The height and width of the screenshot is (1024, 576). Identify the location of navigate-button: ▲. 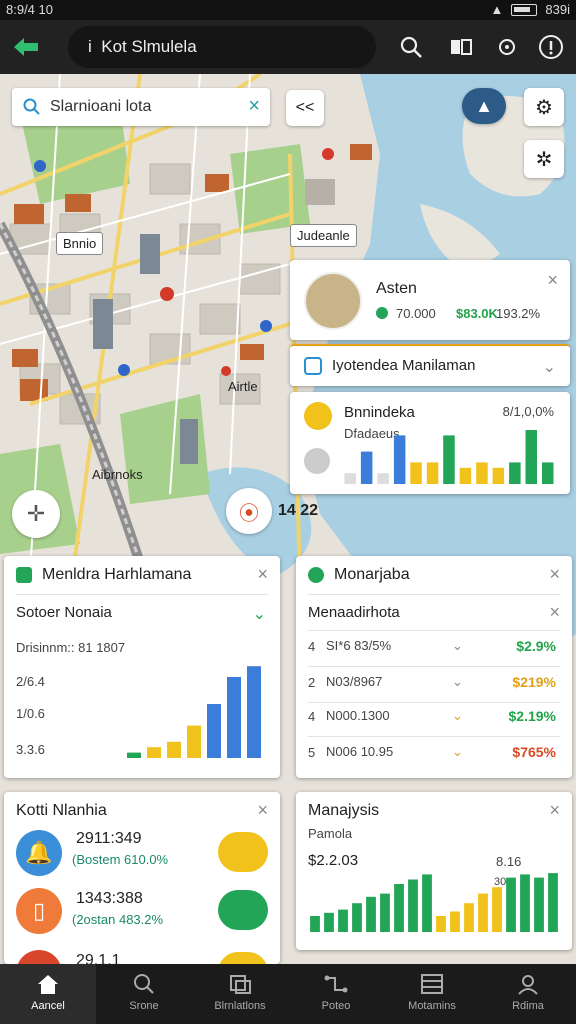
(484, 106).